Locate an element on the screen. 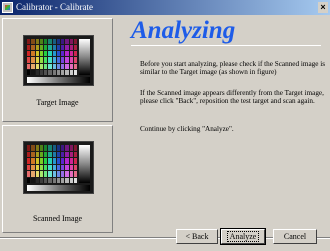  color-patch-grid is located at coordinates (52, 164).